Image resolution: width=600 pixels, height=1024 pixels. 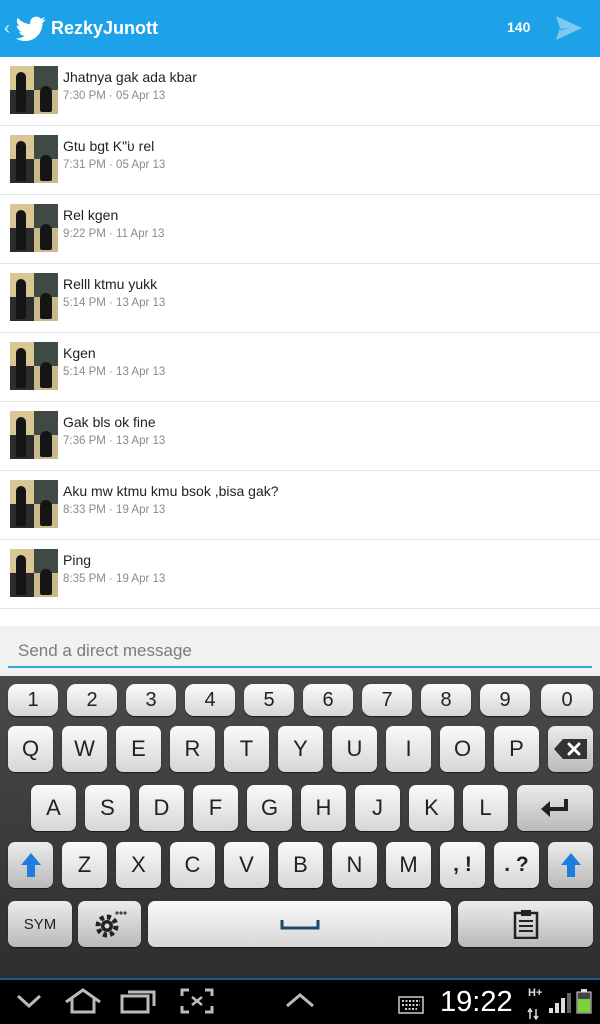 What do you see at coordinates (29, 1001) in the screenshot?
I see `hide-keyboard-icon` at bounding box center [29, 1001].